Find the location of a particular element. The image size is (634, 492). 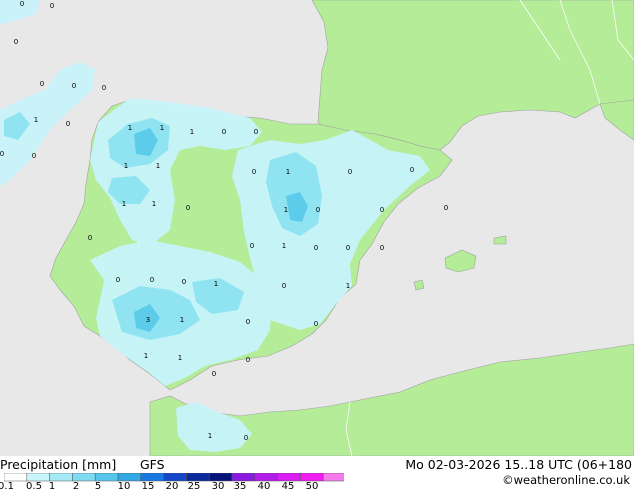

credit: ©weatheronline.co.uk is located at coordinates (566, 480).